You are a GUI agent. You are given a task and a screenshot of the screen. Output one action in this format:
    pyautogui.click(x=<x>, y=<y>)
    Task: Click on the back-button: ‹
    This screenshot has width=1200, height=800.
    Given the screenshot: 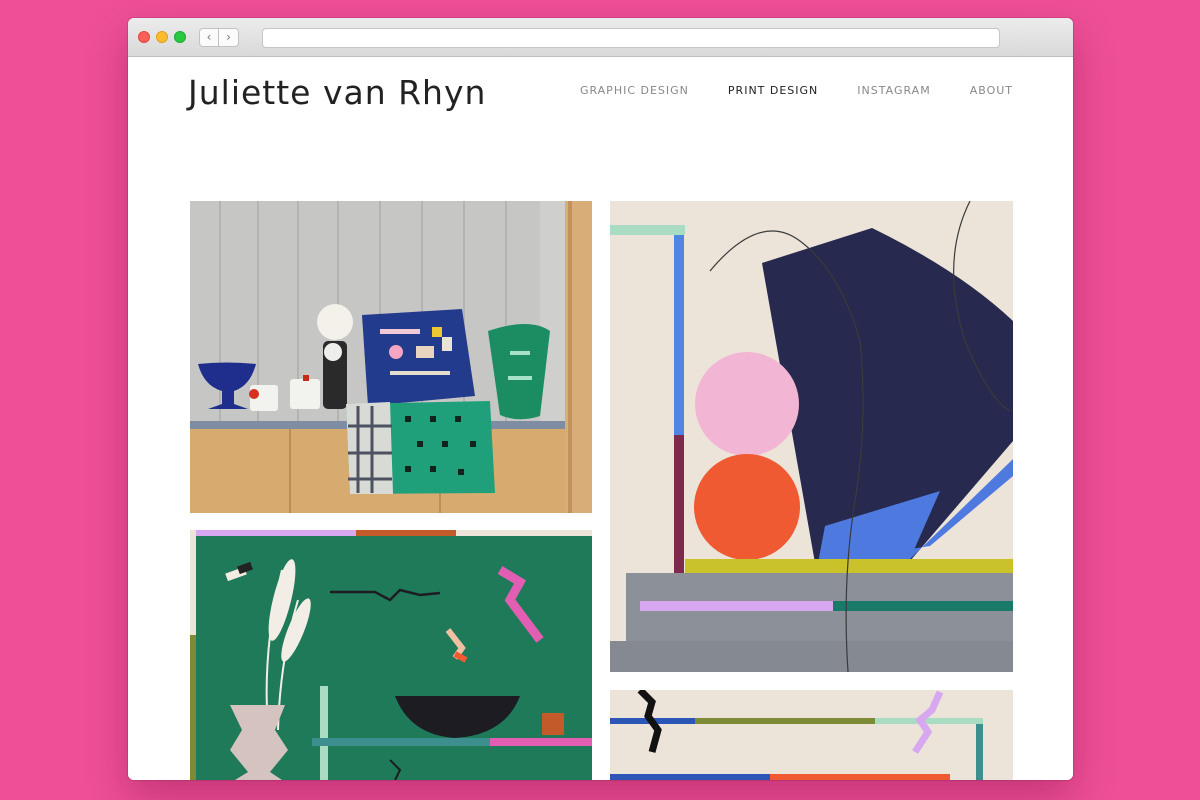 What is the action you would take?
    pyautogui.click(x=209, y=37)
    